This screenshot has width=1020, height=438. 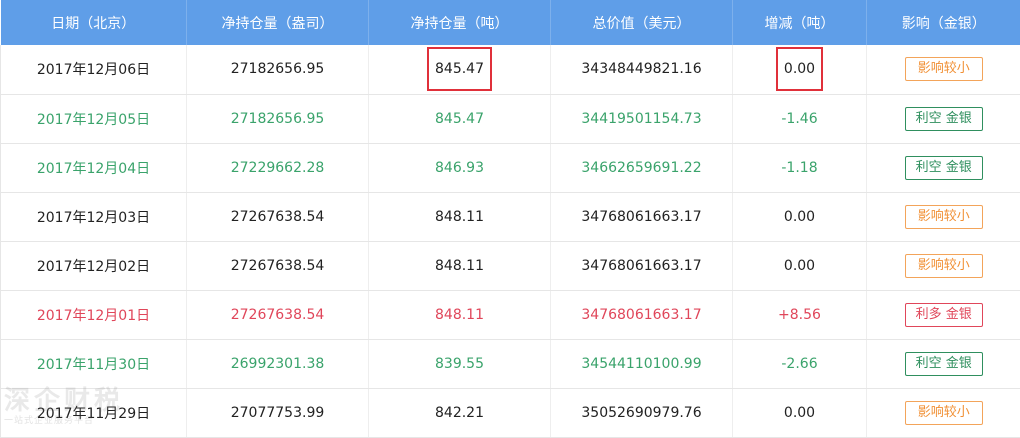 What do you see at coordinates (642, 22) in the screenshot?
I see `column-header-total-value: 总价值（美元）` at bounding box center [642, 22].